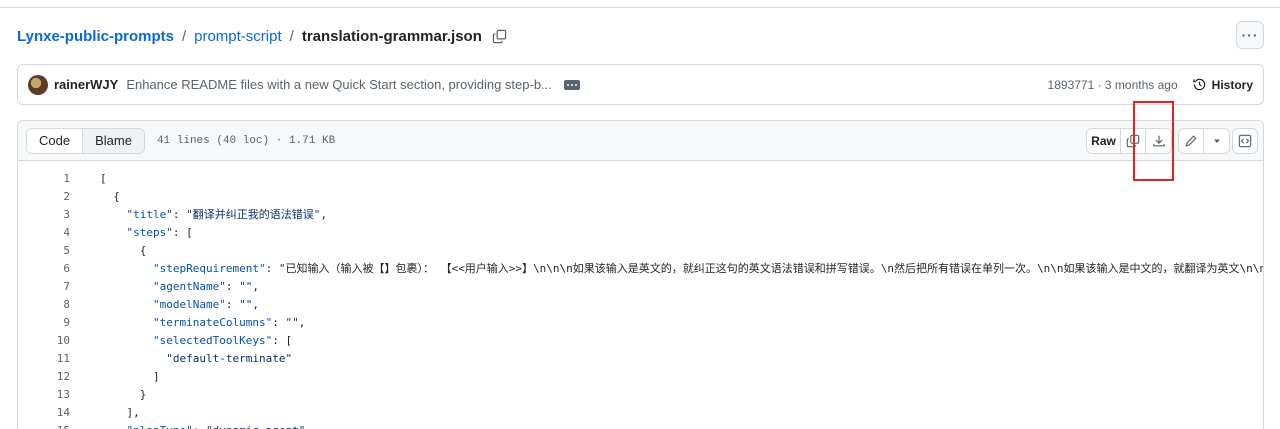  What do you see at coordinates (95, 36) in the screenshot?
I see `breadcrumb-repo-link: Lynxe-public-prompts` at bounding box center [95, 36].